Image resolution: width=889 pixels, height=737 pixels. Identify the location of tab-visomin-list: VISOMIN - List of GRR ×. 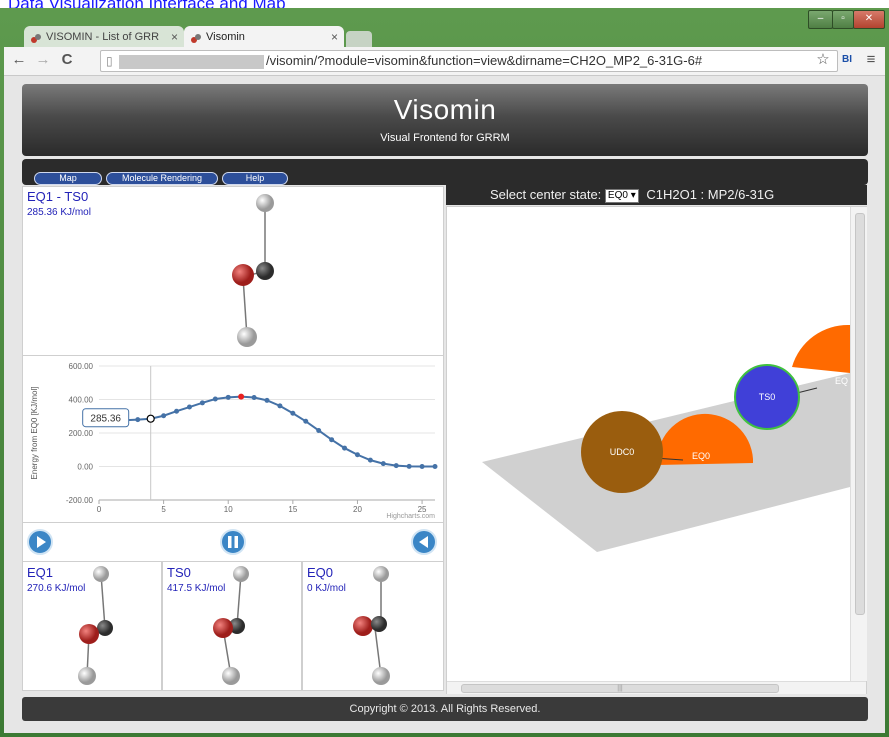
(104, 37).